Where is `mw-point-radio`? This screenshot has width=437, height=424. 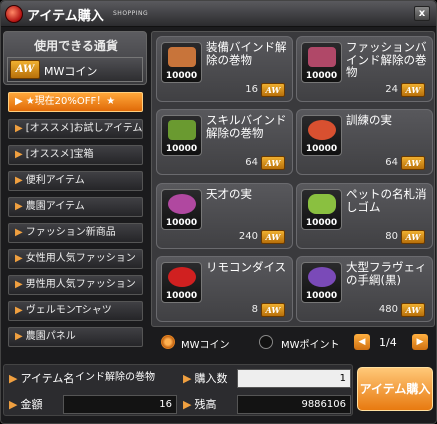 mw-point-radio is located at coordinates (266, 342).